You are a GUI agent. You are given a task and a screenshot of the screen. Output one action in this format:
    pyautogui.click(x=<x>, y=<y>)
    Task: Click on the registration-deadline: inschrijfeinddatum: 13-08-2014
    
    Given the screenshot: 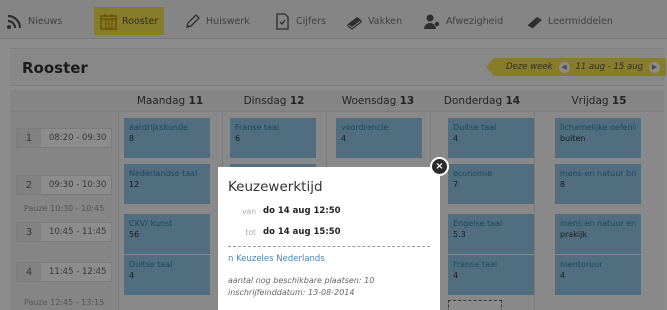 What is the action you would take?
    pyautogui.click(x=291, y=292)
    